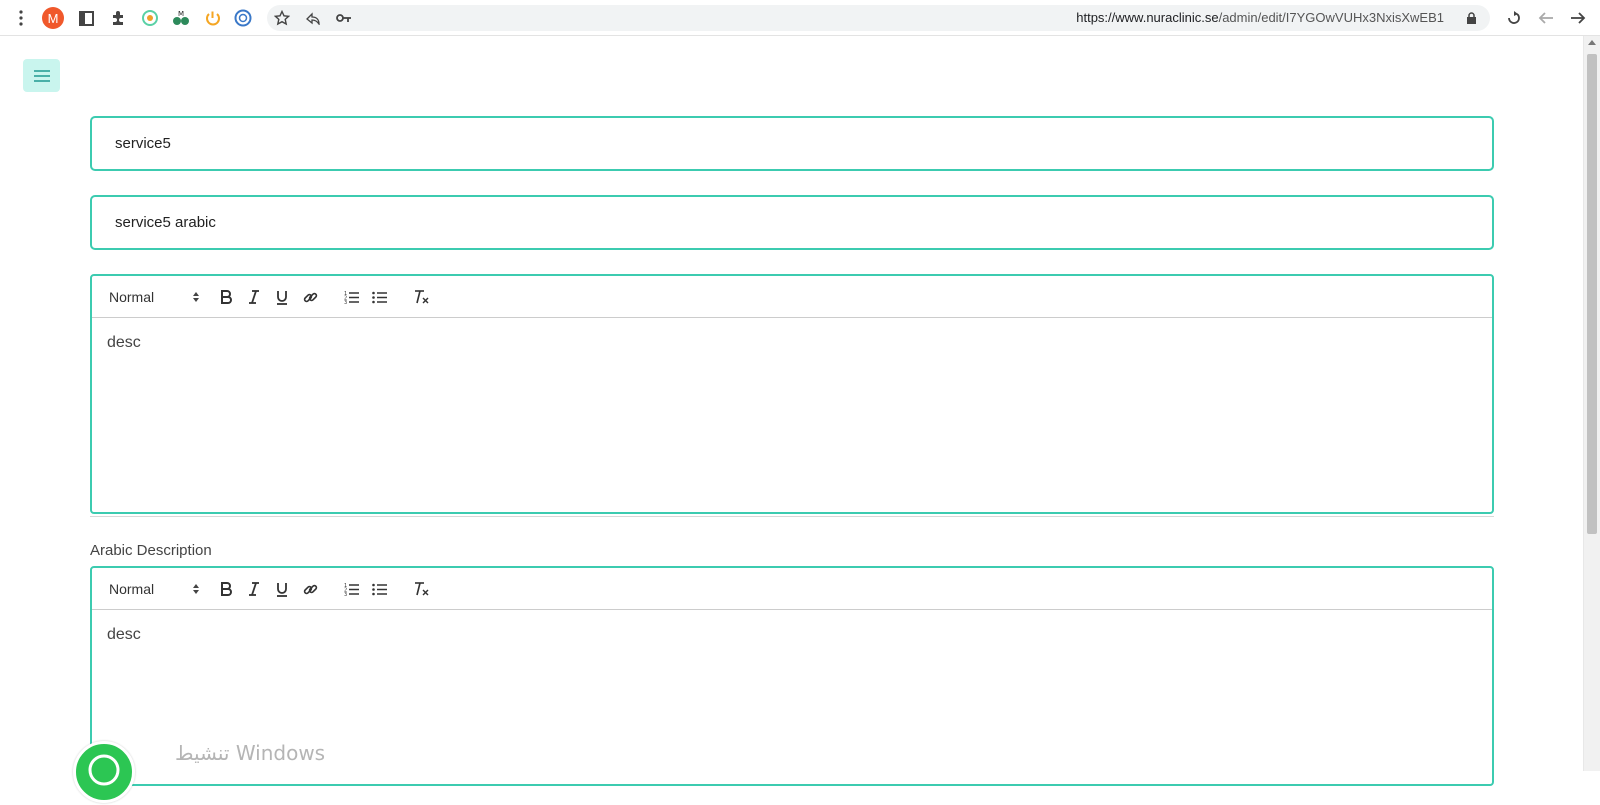 The width and height of the screenshot is (1600, 805). Describe the element at coordinates (792, 222) in the screenshot. I see `service-arabic-name-input: service5 arabic` at that location.